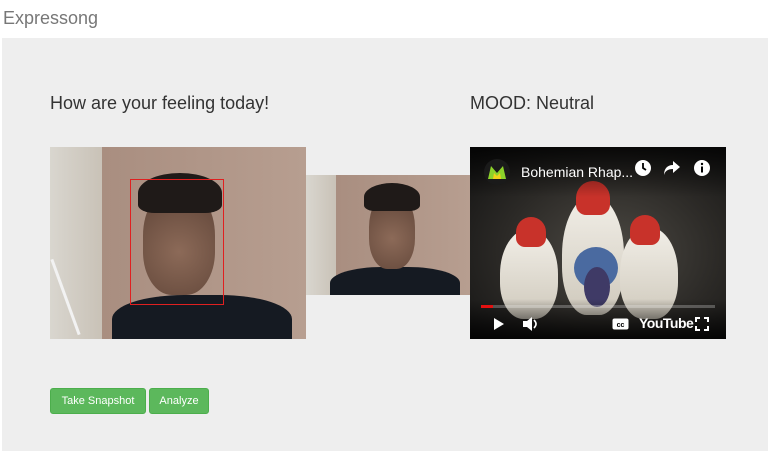 The height and width of the screenshot is (451, 768). I want to click on analyze-button: Analyze, so click(179, 401).